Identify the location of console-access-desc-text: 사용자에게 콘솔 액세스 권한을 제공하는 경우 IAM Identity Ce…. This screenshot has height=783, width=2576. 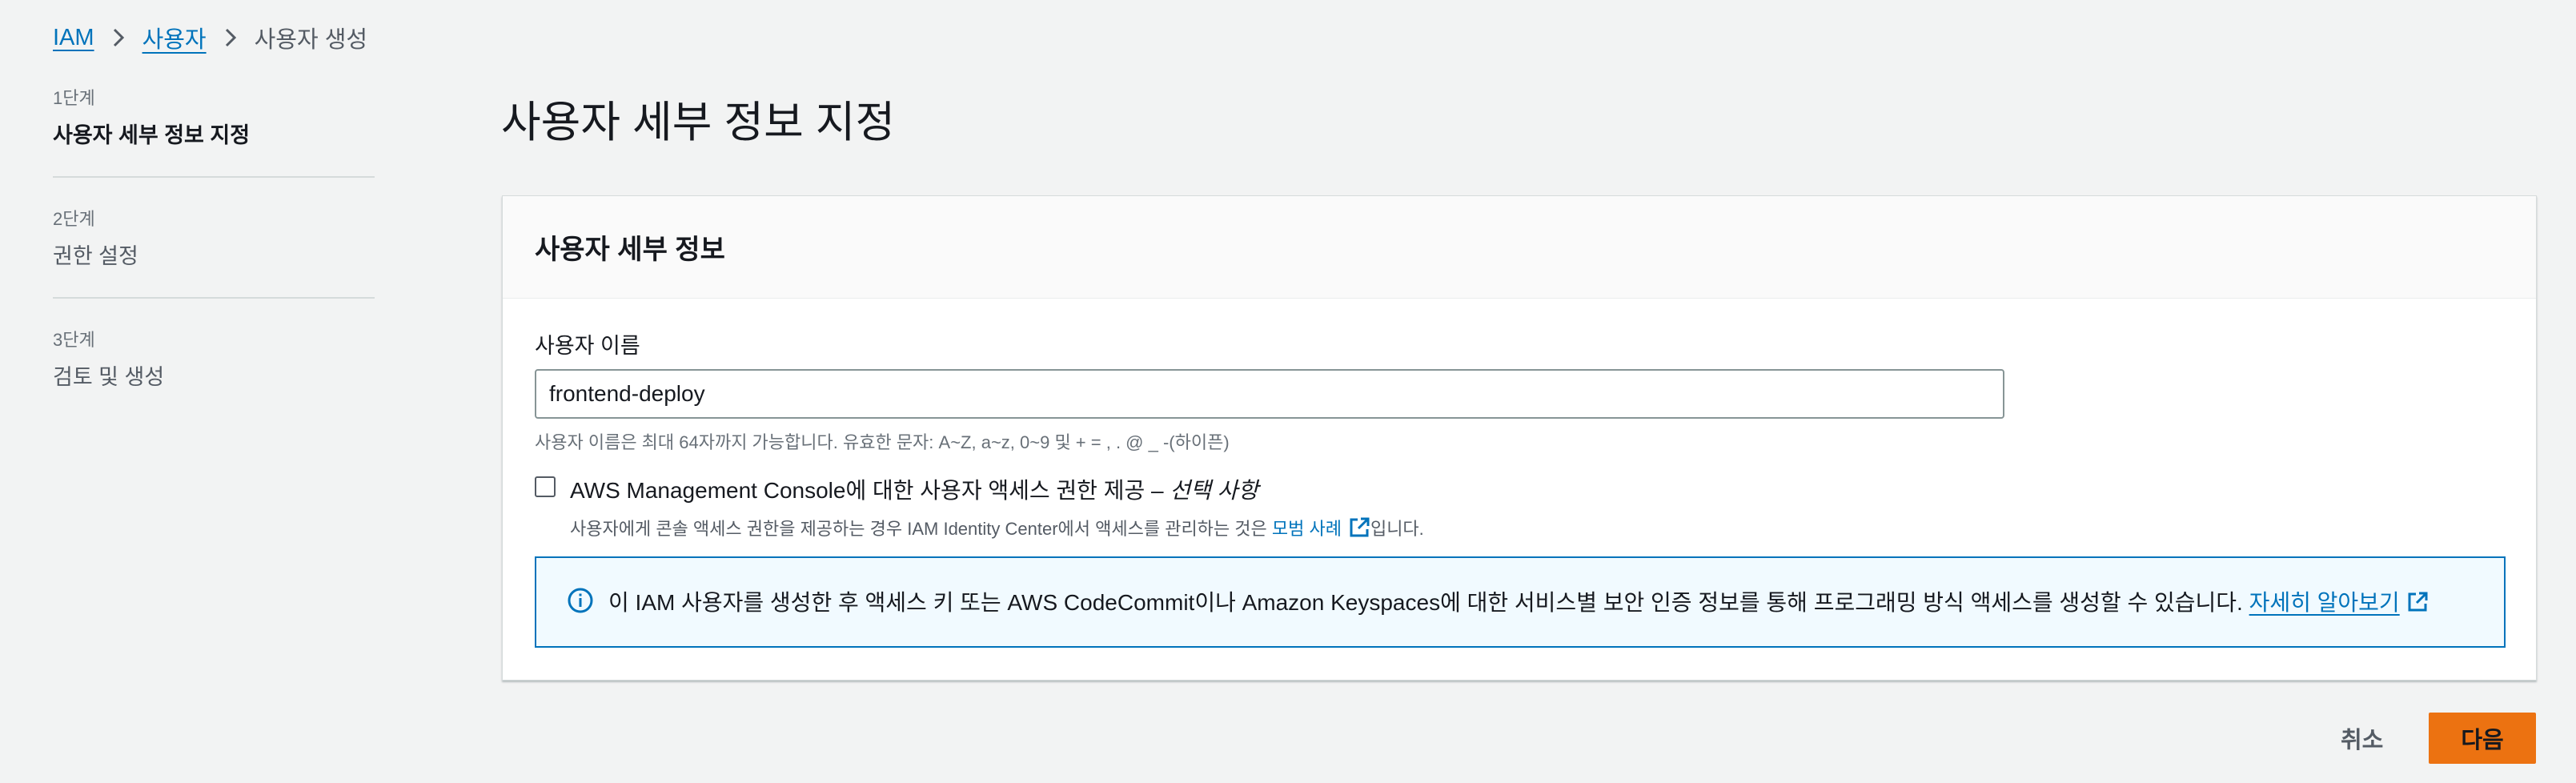
(921, 529).